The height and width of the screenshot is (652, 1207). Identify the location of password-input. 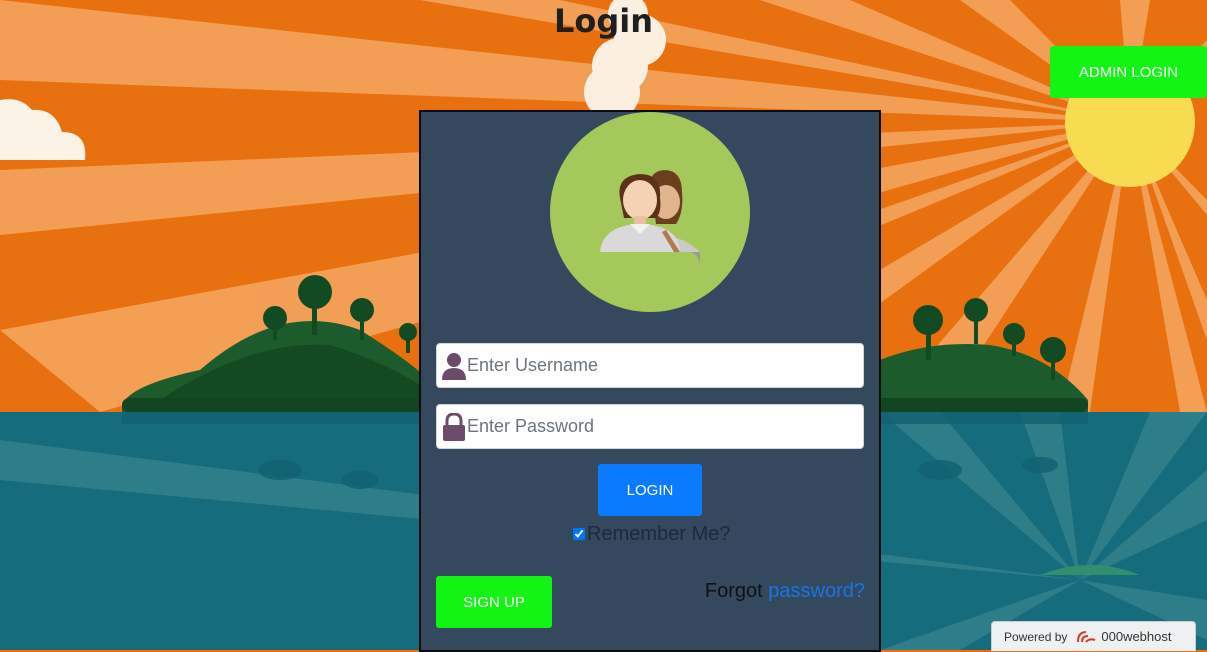
(662, 426).